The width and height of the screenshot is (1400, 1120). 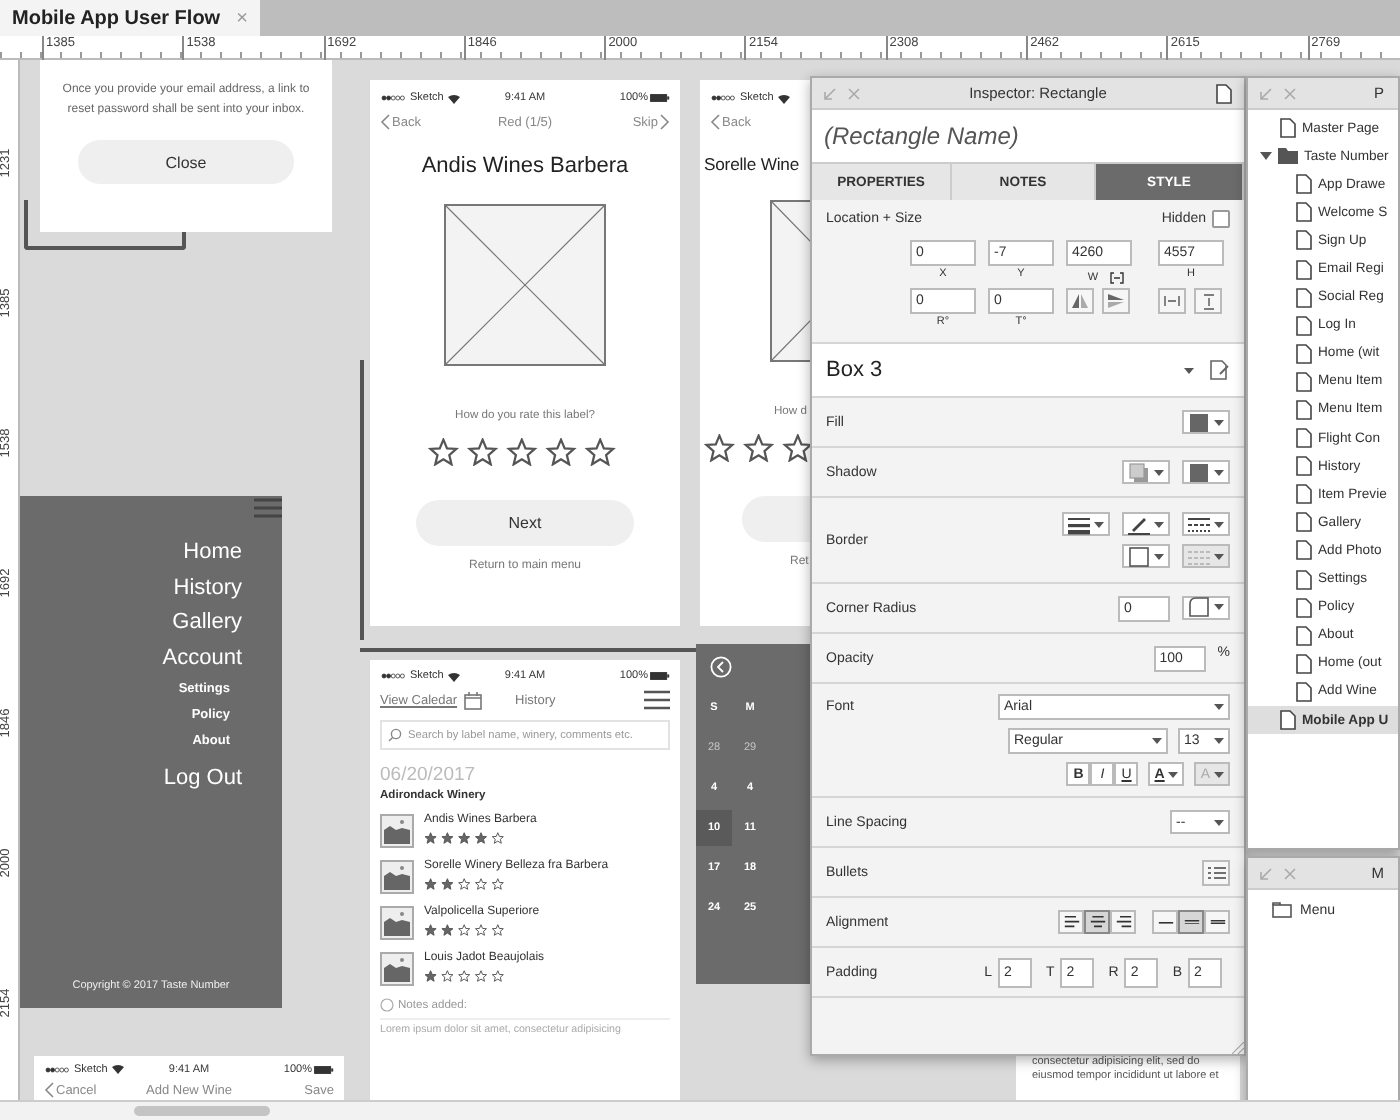 What do you see at coordinates (657, 700) in the screenshot?
I see `menu-icon` at bounding box center [657, 700].